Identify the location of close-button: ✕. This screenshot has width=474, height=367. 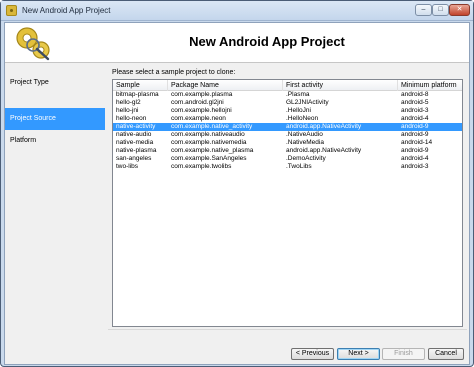
(459, 10).